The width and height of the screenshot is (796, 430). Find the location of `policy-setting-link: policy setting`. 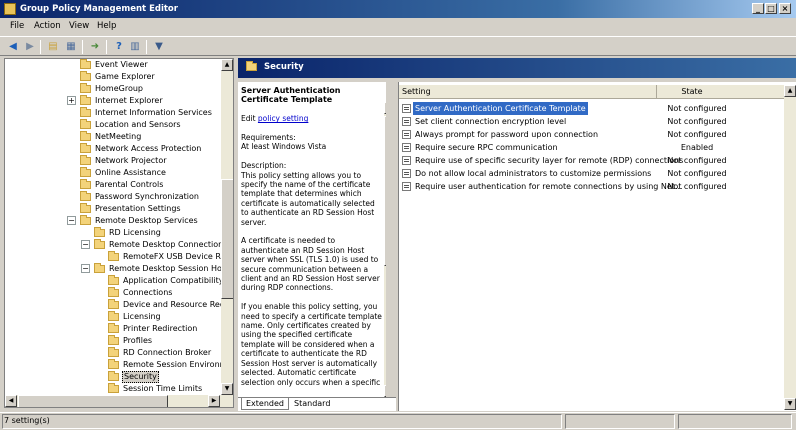

policy-setting-link: policy setting is located at coordinates (283, 118).